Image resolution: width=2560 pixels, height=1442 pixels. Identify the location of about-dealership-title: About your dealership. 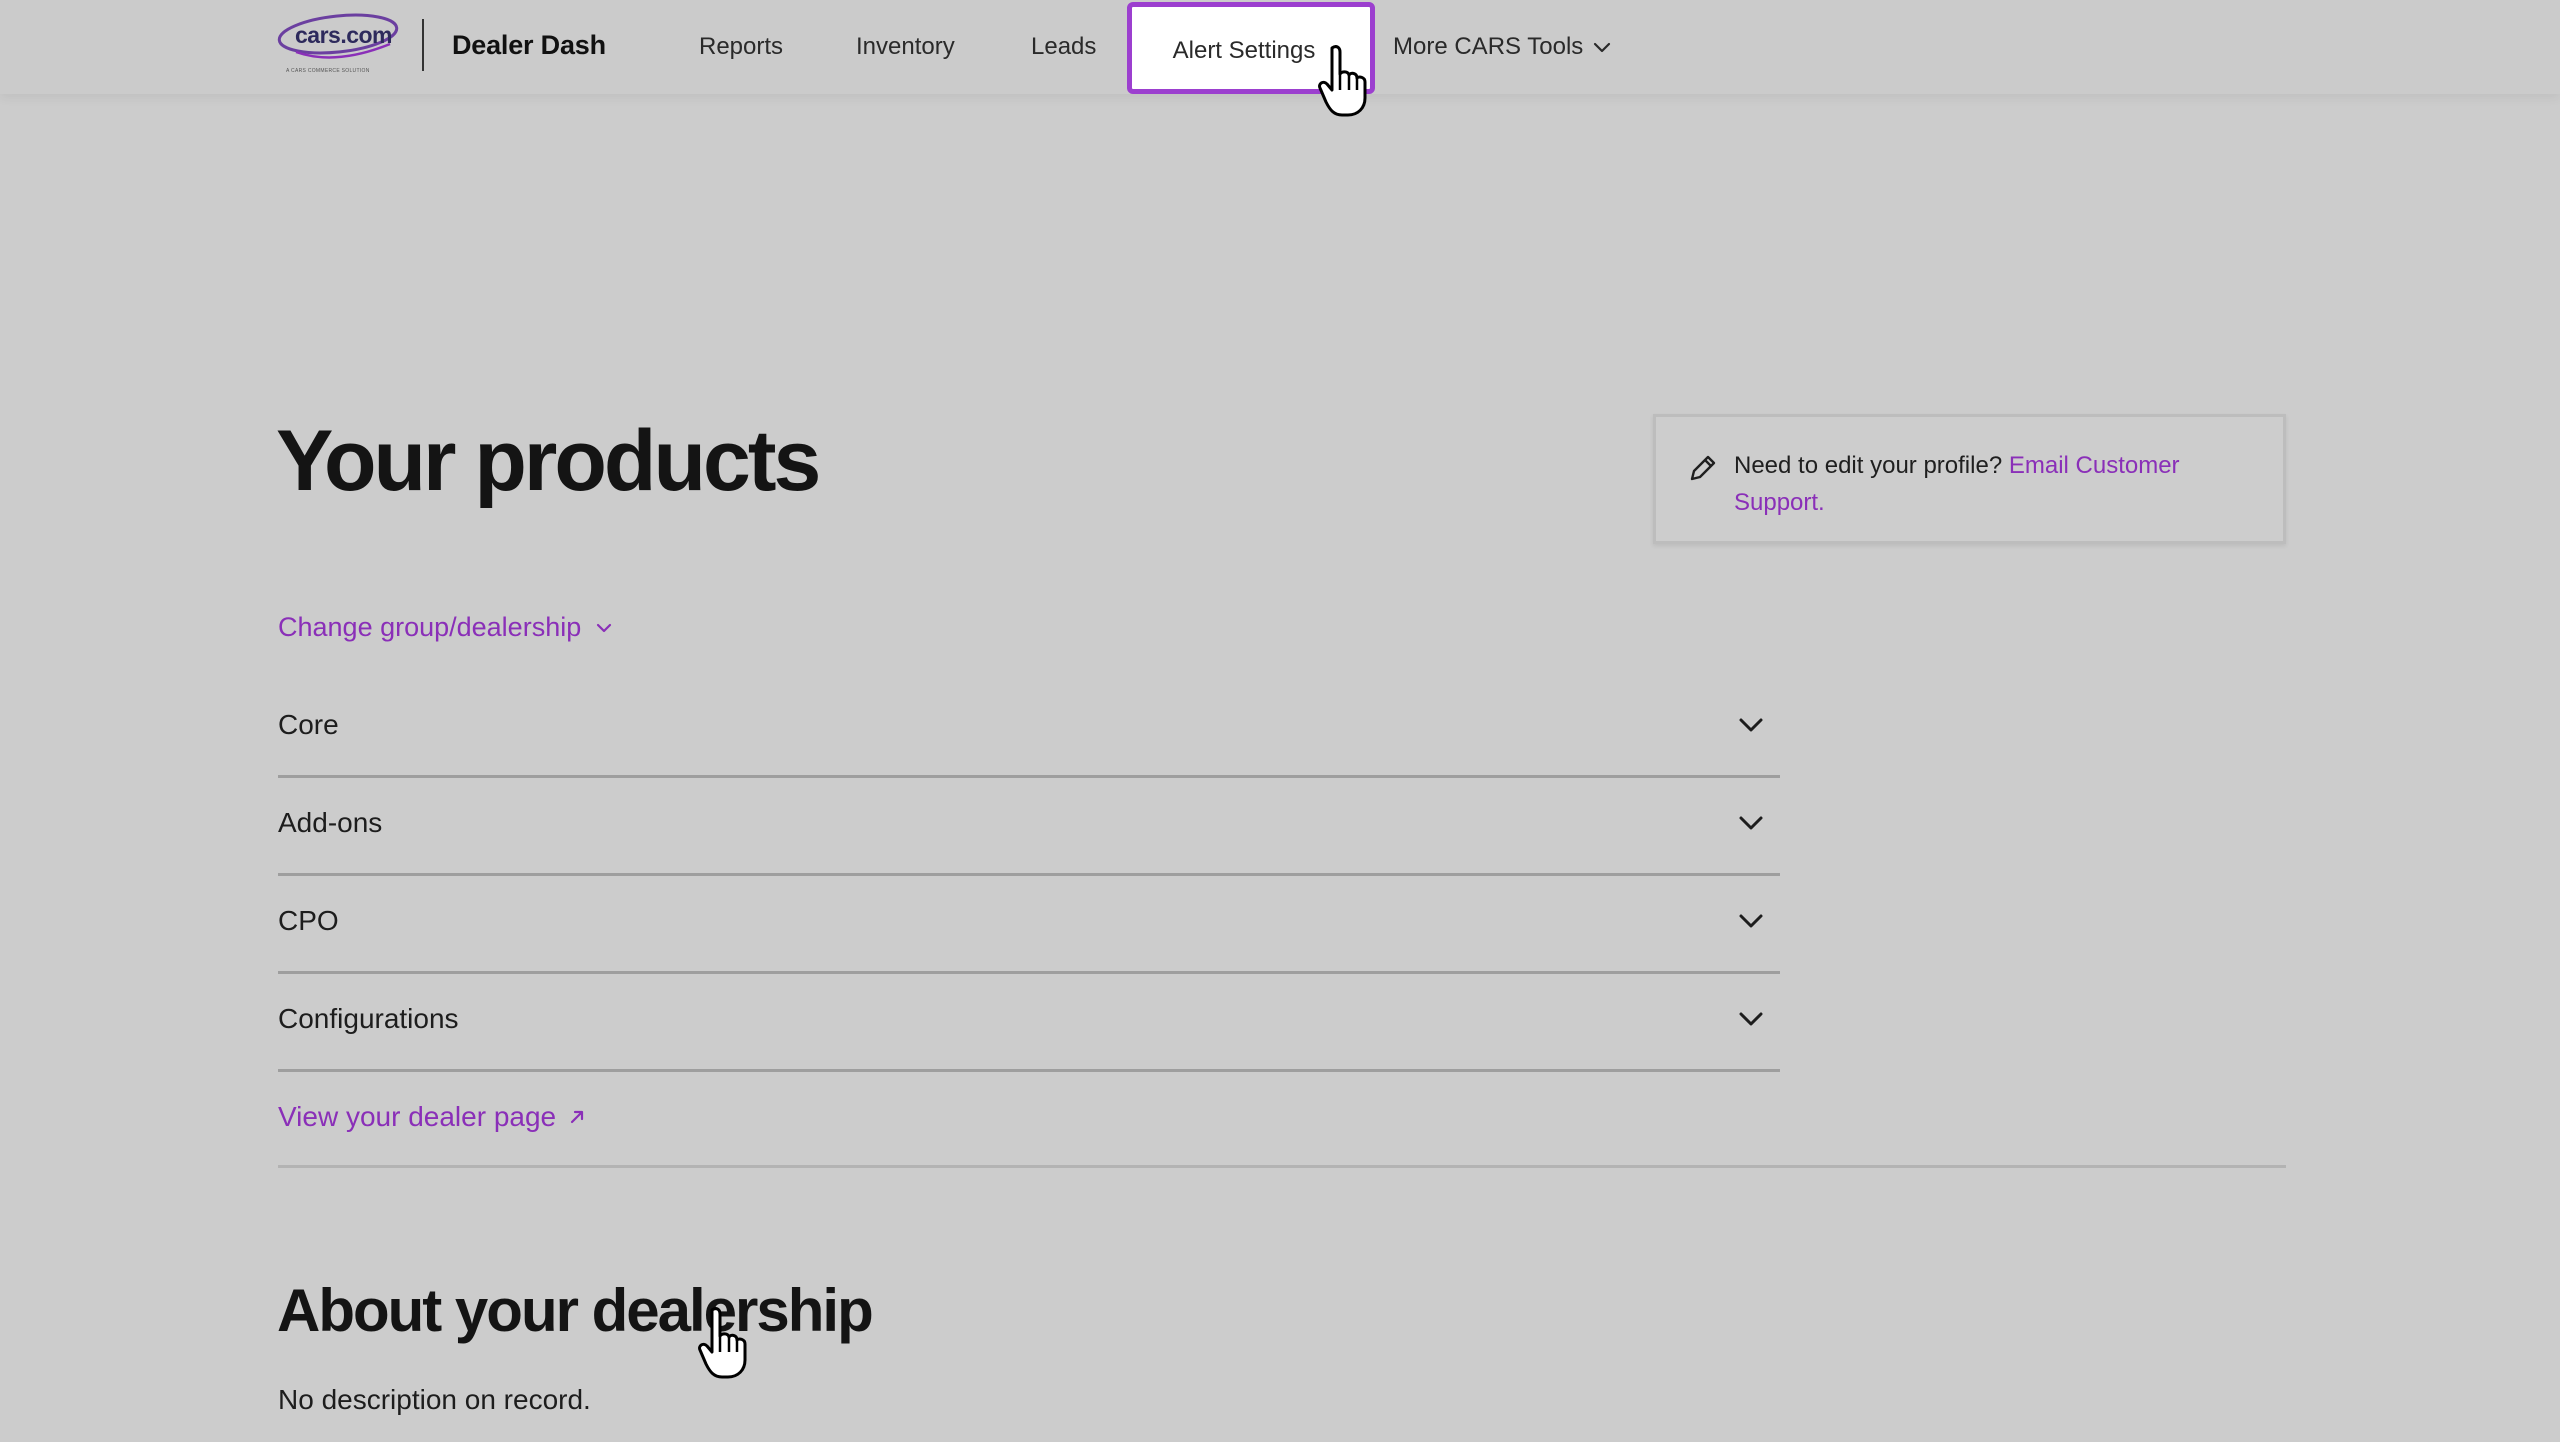
(575, 1310).